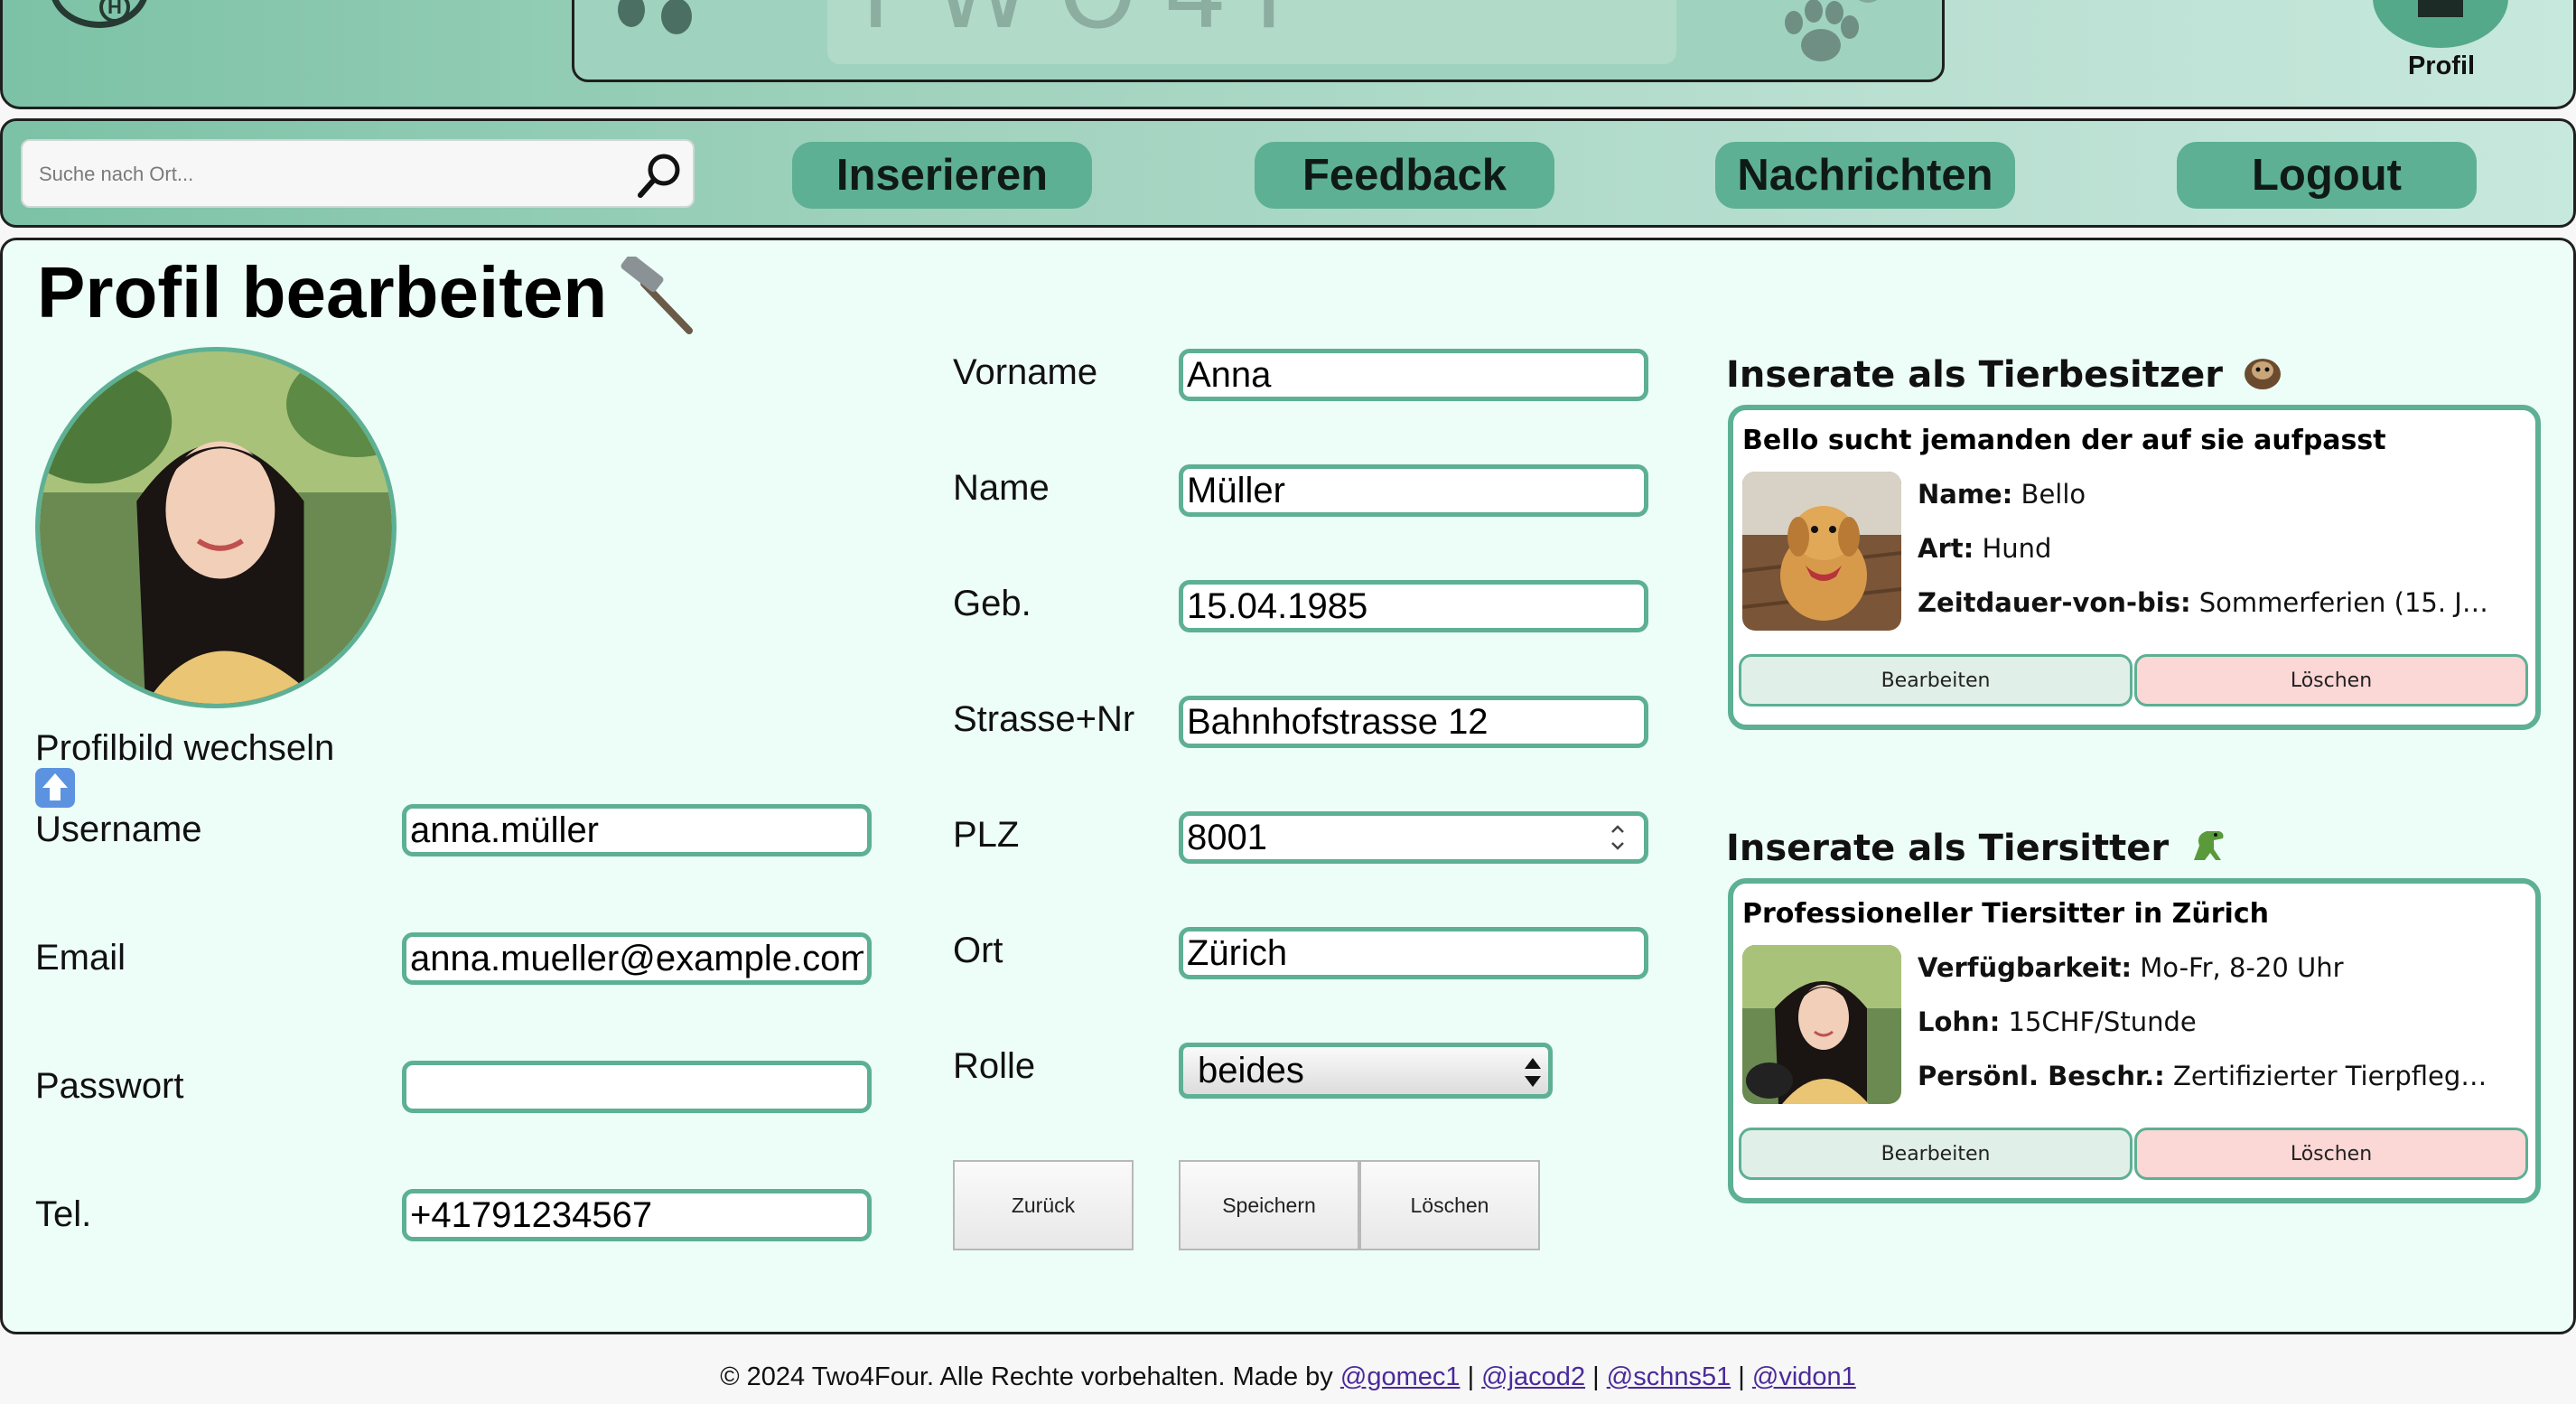 This screenshot has height=1404, width=2576. Describe the element at coordinates (637, 1215) in the screenshot. I see `phone-field` at that location.